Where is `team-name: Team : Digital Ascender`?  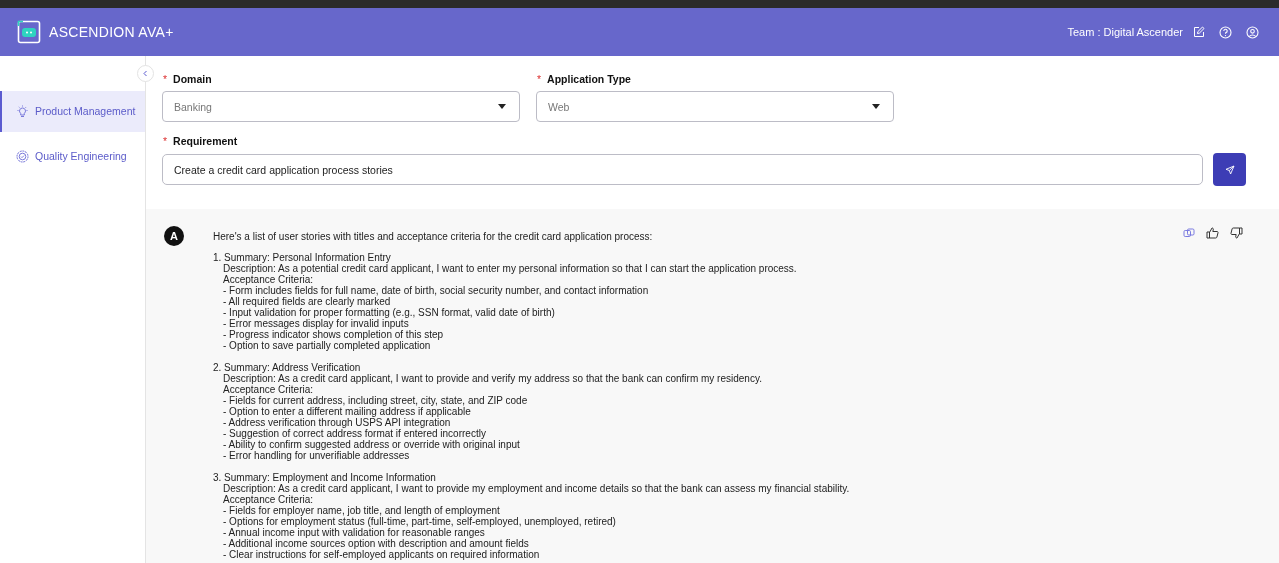 team-name: Team : Digital Ascender is located at coordinates (1125, 32).